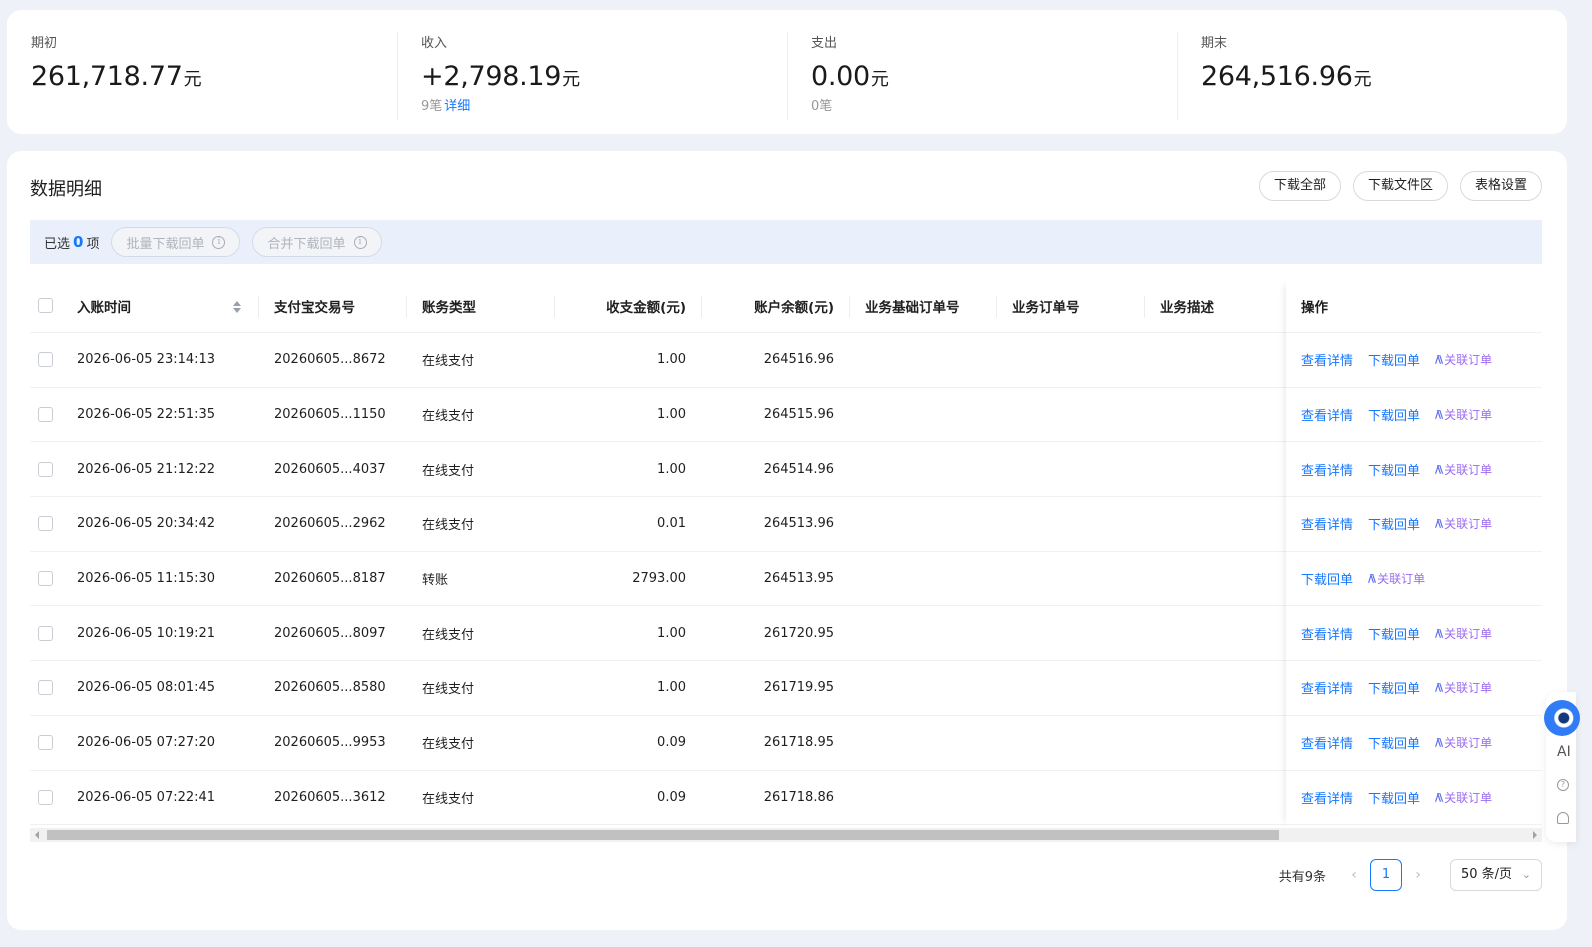  What do you see at coordinates (671, 797) in the screenshot?
I see `cell-amount: 0.09` at bounding box center [671, 797].